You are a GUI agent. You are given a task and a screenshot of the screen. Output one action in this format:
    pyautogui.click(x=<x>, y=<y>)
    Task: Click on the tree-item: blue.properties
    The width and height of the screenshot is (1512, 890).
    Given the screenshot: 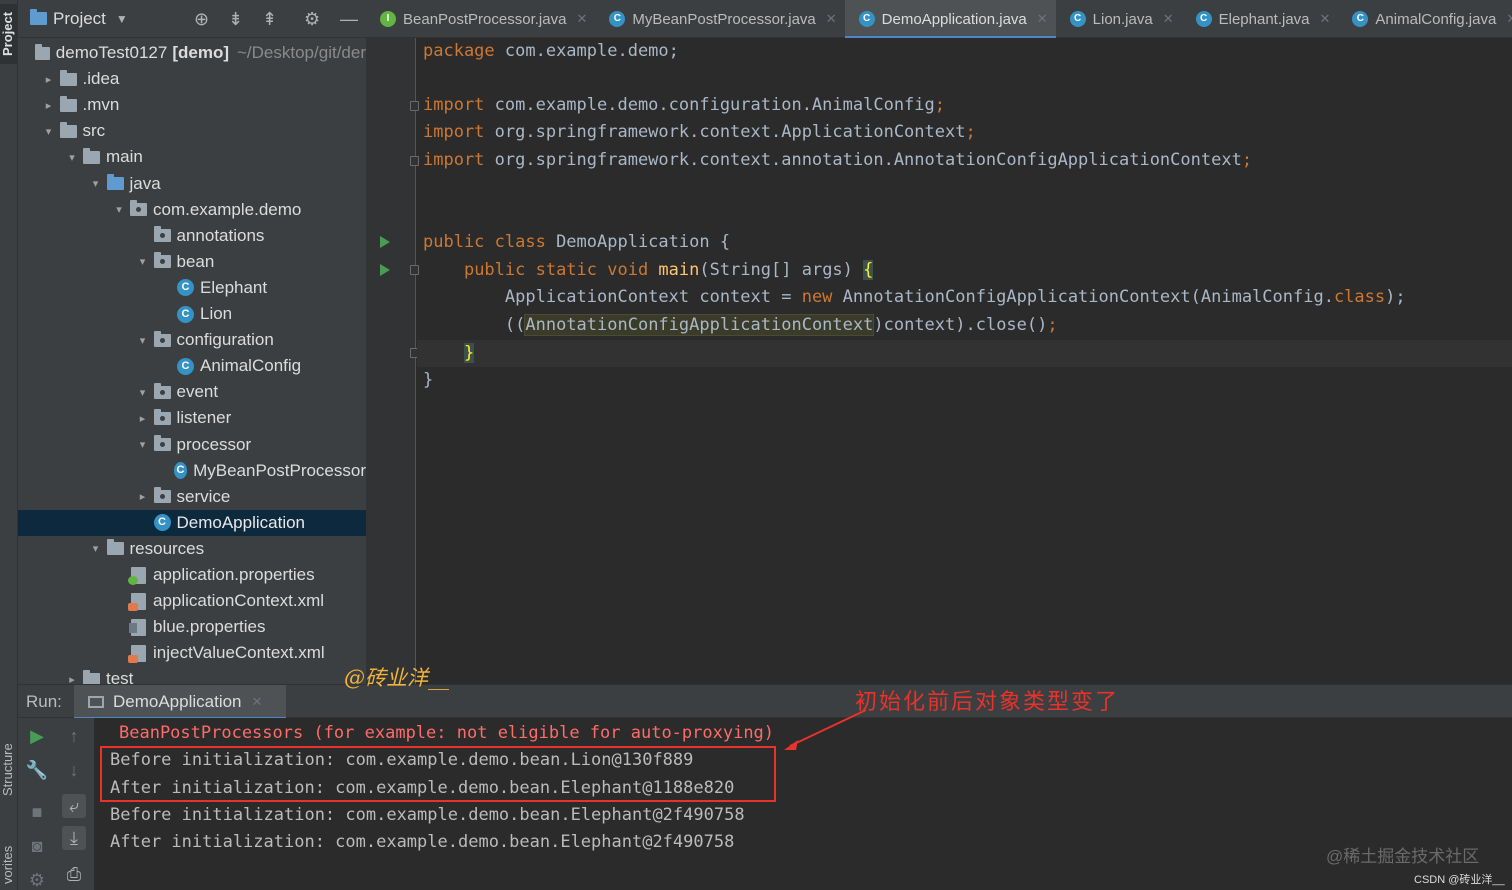 What is the action you would take?
    pyautogui.click(x=192, y=627)
    